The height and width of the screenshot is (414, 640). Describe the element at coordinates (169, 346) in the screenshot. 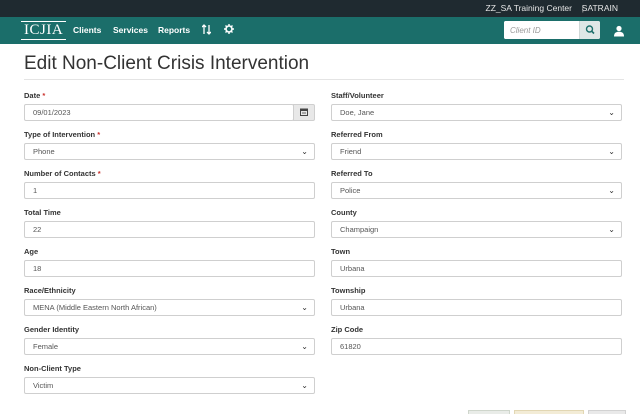

I see `gender-select: Female ⌄` at that location.